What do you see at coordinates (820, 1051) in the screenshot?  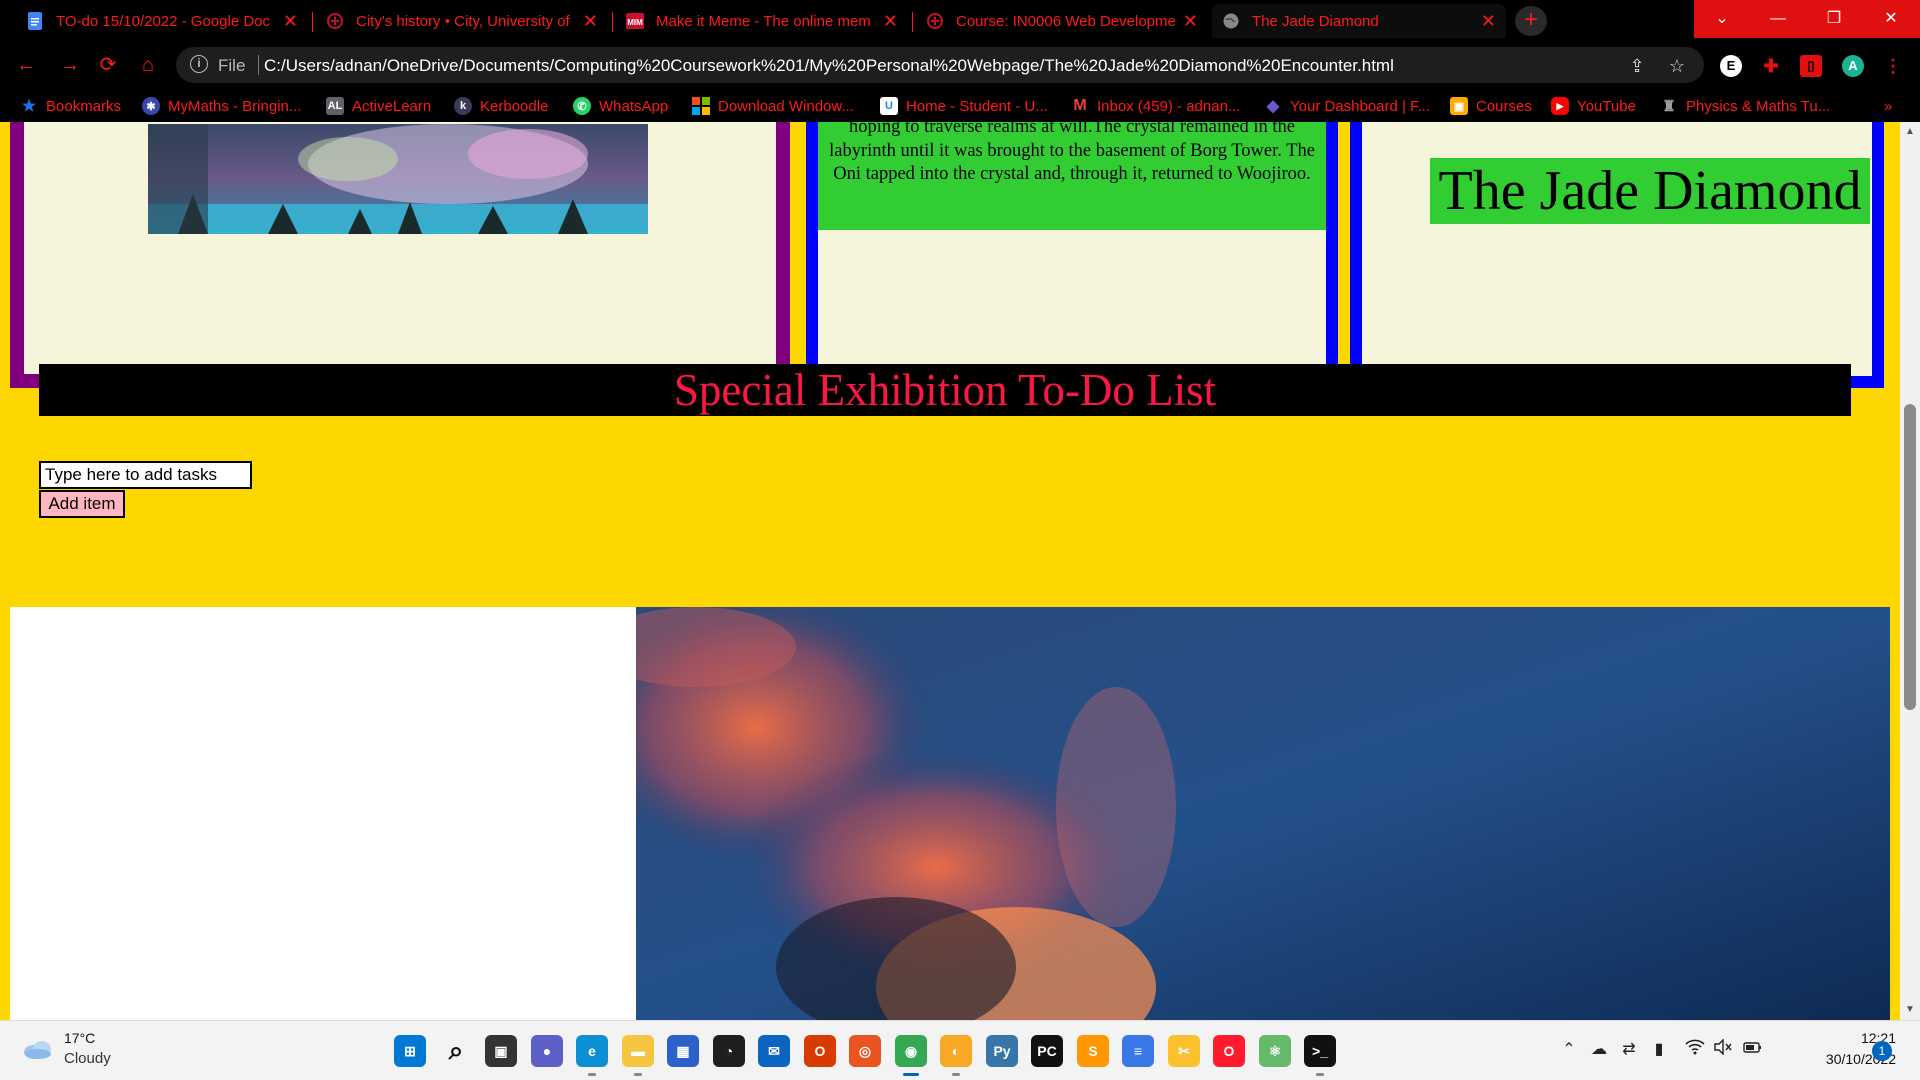 I see `office-icon: O` at bounding box center [820, 1051].